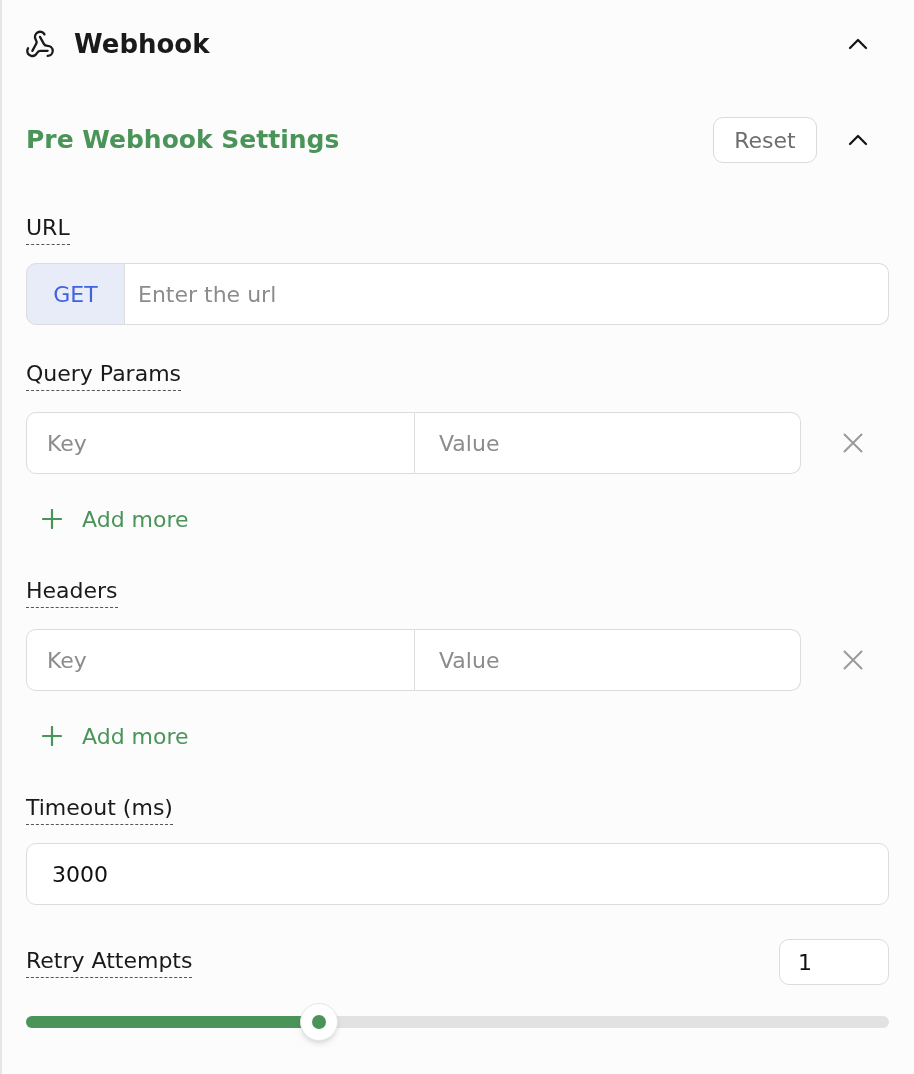 The width and height of the screenshot is (914, 1074). Describe the element at coordinates (72, 592) in the screenshot. I see `field-label: Headers` at that location.